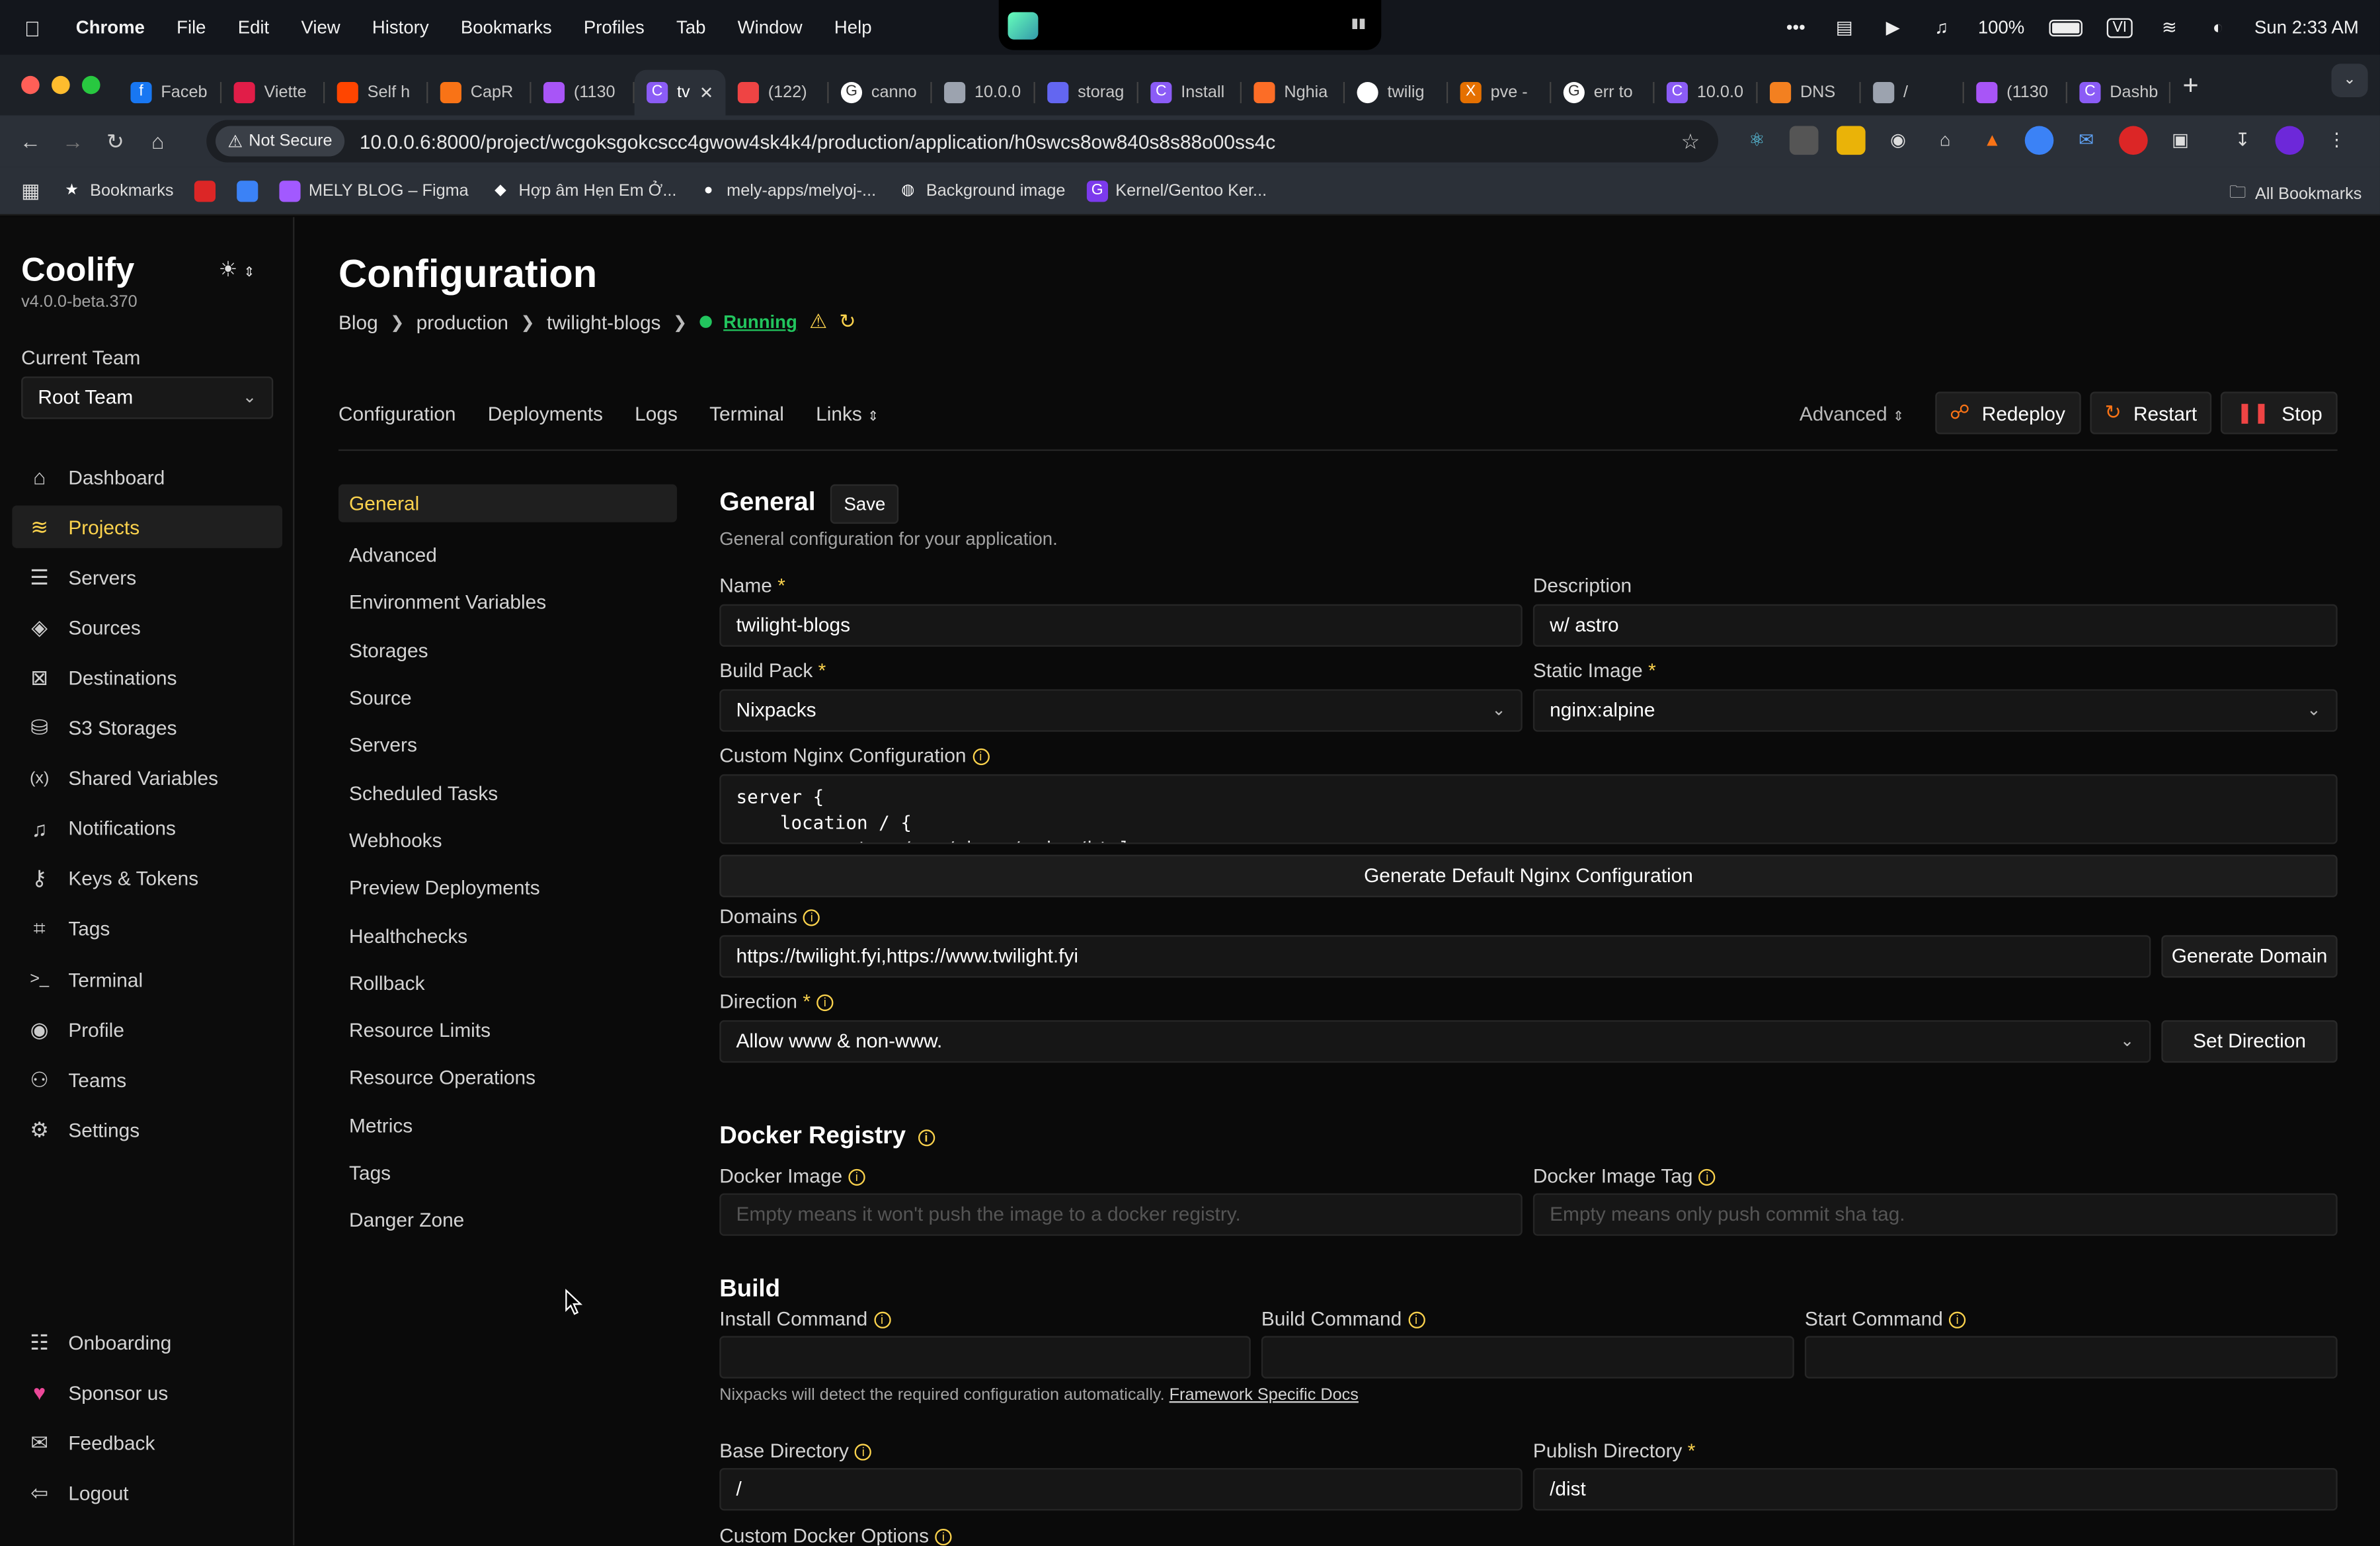  What do you see at coordinates (147, 1029) in the screenshot?
I see `sidebar-item-profile: ◉ Profile` at bounding box center [147, 1029].